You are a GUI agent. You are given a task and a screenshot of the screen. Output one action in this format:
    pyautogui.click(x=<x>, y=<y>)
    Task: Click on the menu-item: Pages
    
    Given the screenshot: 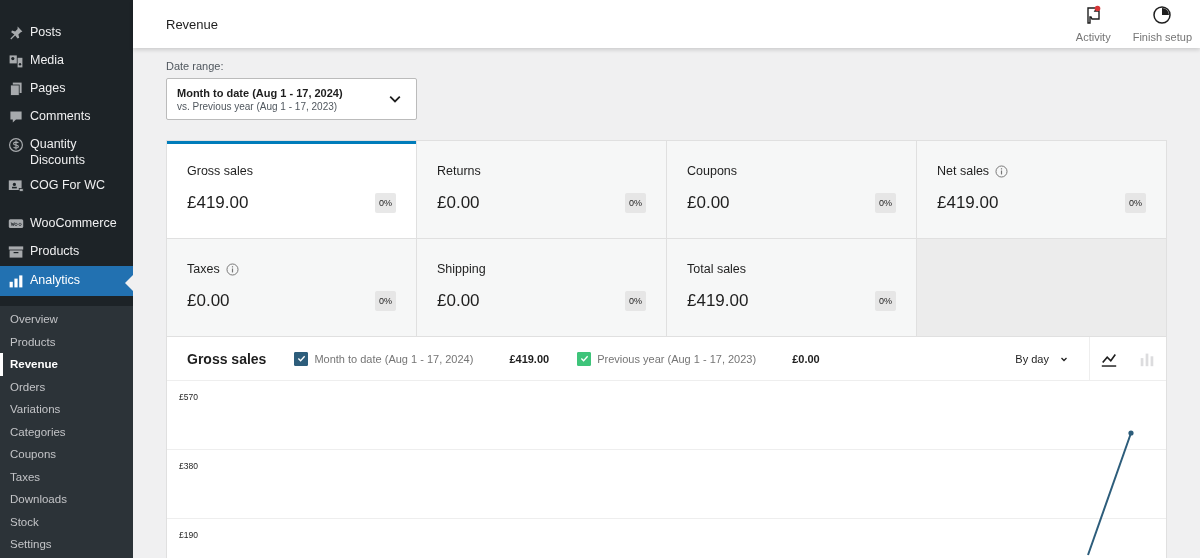 What is the action you would take?
    pyautogui.click(x=66, y=89)
    